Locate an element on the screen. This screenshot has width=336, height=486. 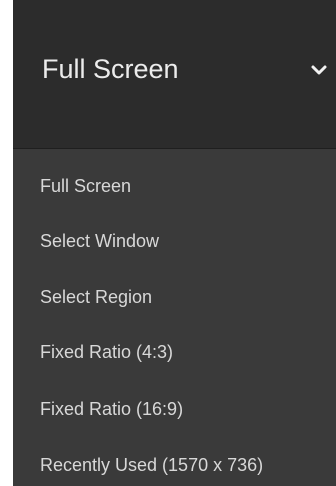
menu-item-recently-used: Recently Used (1570 x 736) is located at coordinates (151, 465).